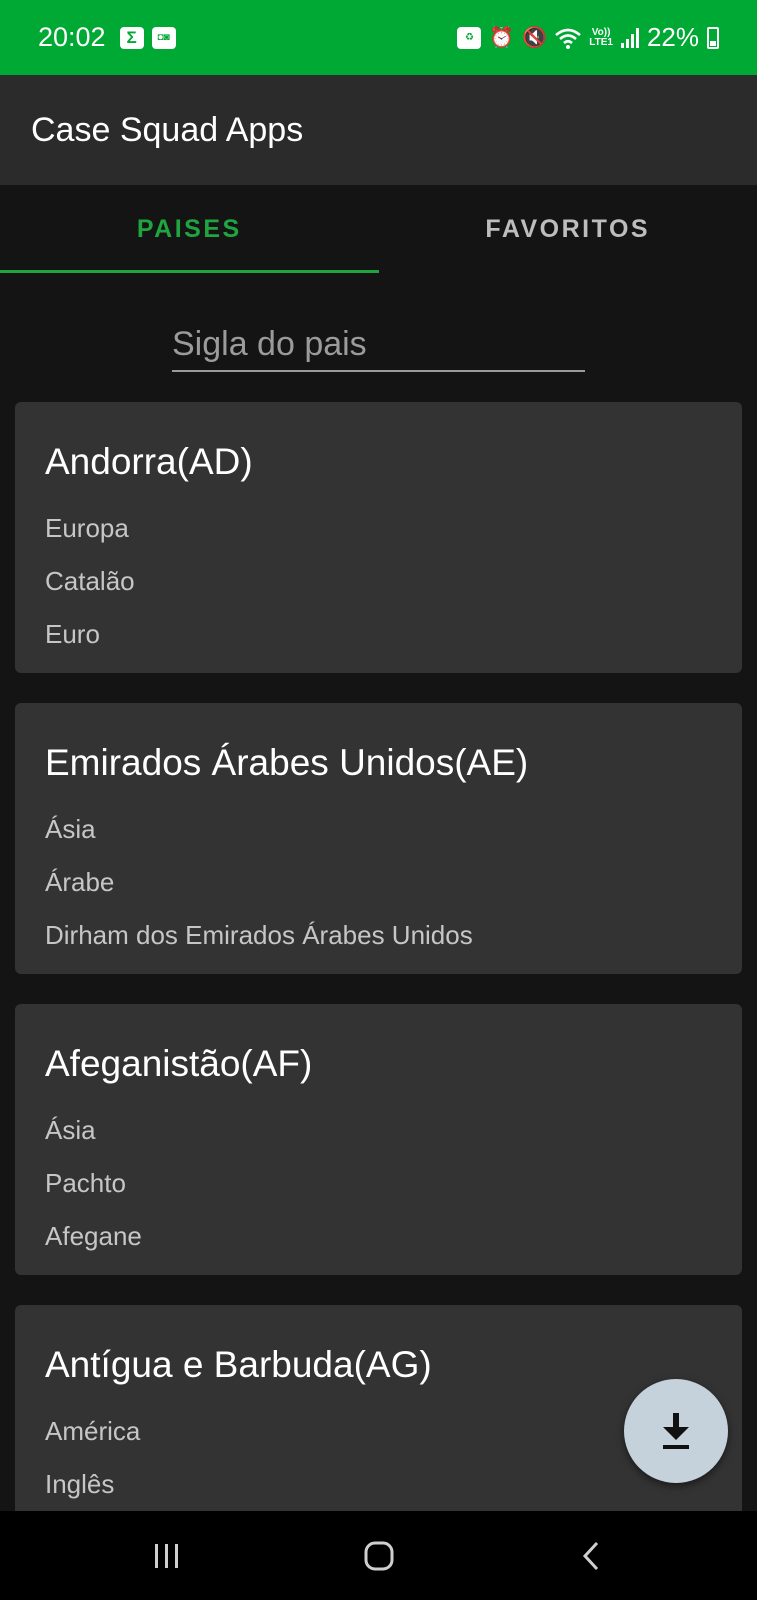  Describe the element at coordinates (588, 37) in the screenshot. I see `status-system-icons: ♻ ⏰ 🔇 Vo)) LTE1 22%` at that location.